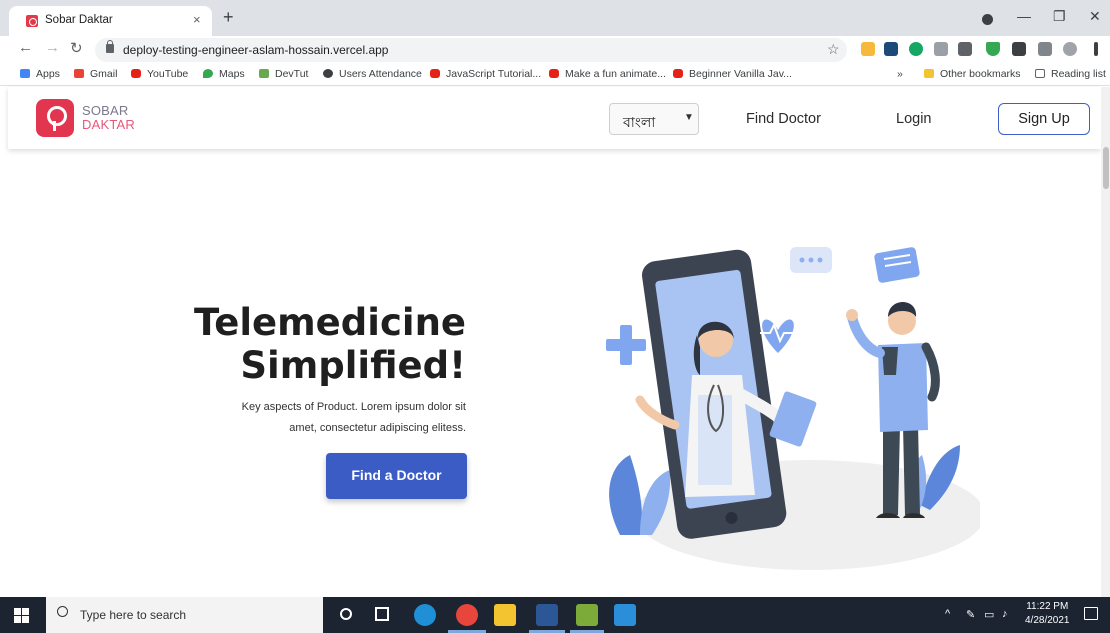  I want to click on bookmark-youtube: YouTube, so click(159, 74).